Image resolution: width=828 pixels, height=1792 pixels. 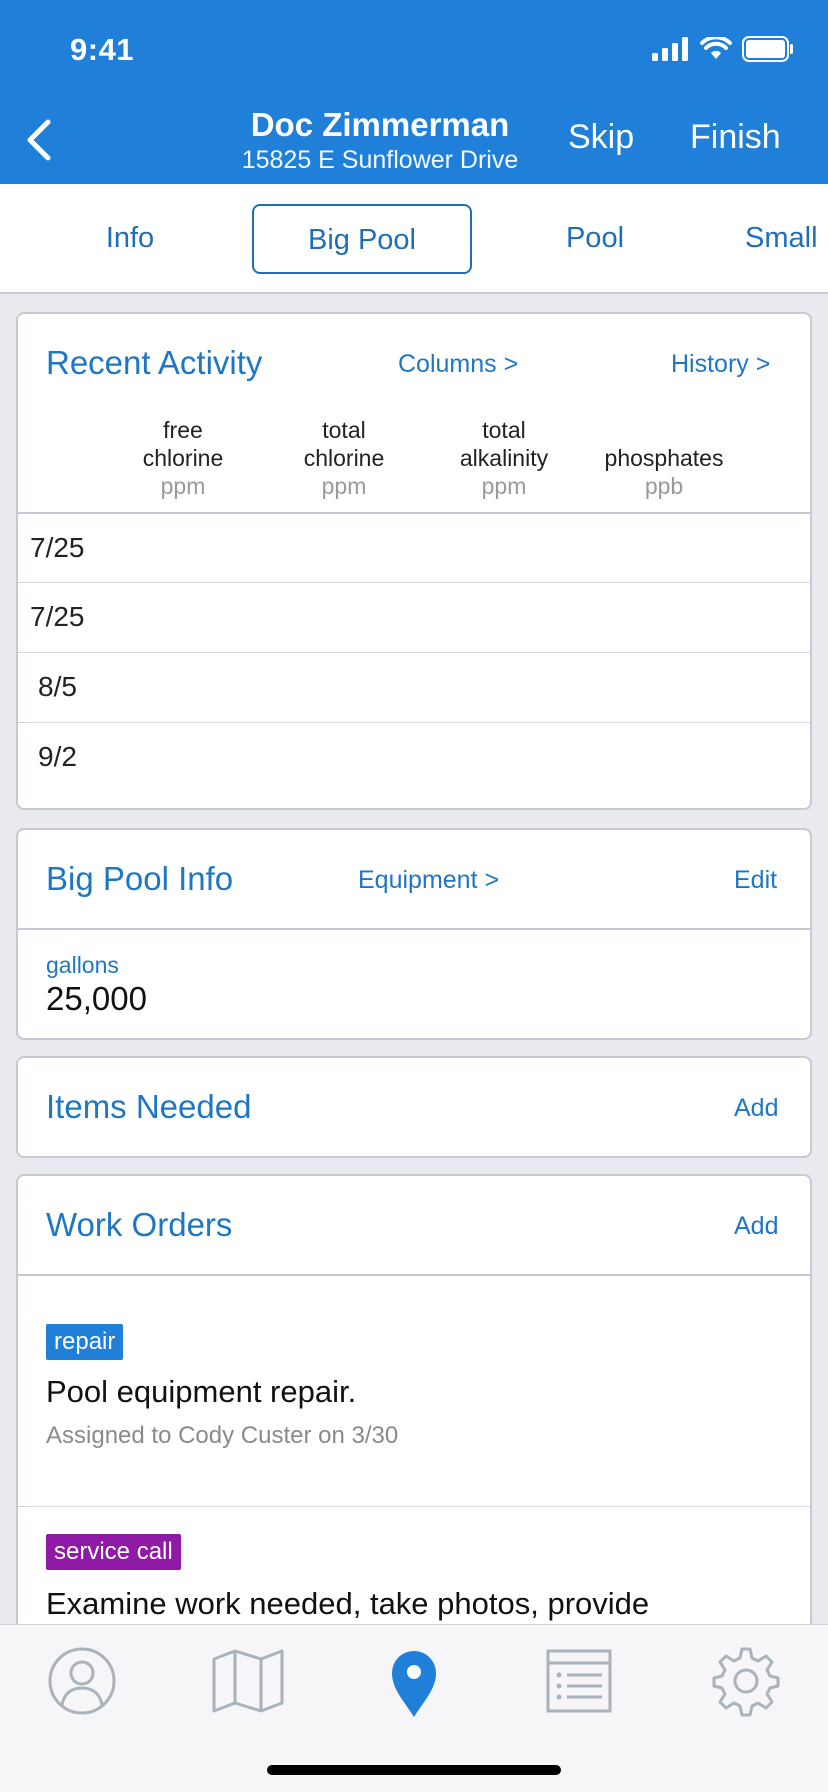 I want to click on tab-list, so click(x=580, y=1681).